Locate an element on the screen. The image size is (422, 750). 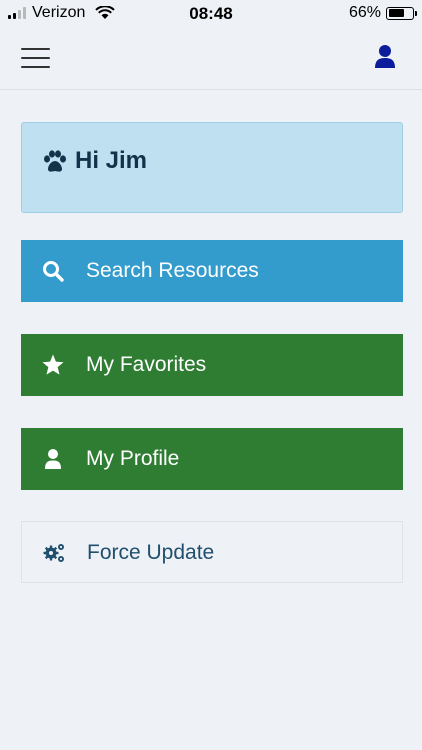
hamburger-menu-icon is located at coordinates (35, 58).